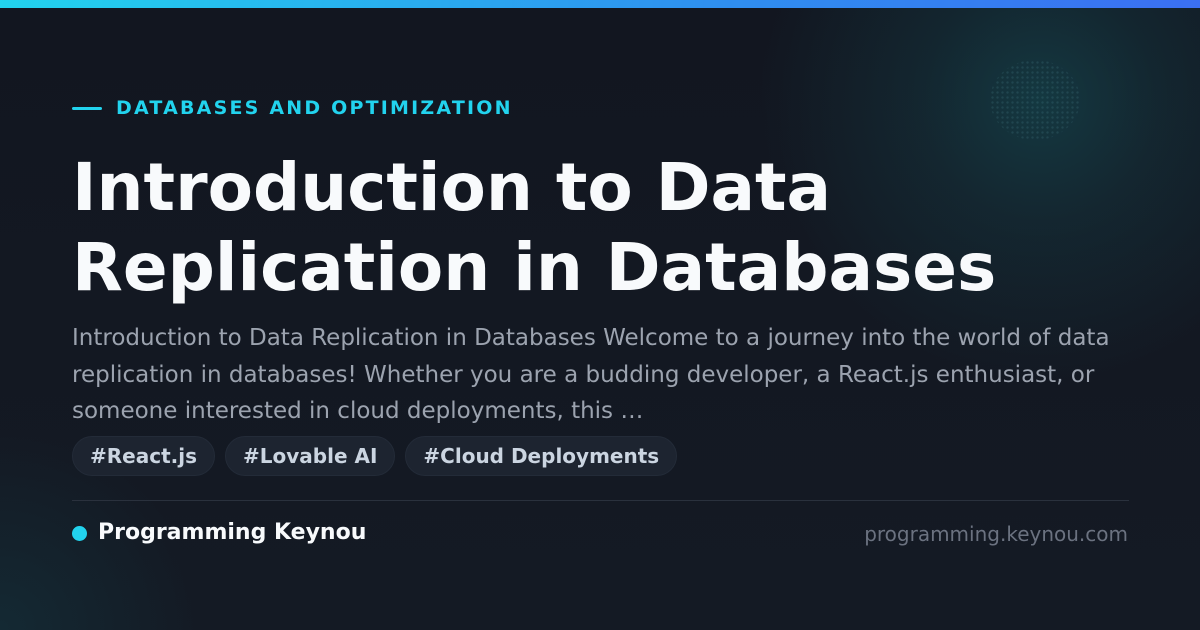 This screenshot has width=1200, height=630. What do you see at coordinates (232, 532) in the screenshot?
I see `brand-name: Programming Keynou` at bounding box center [232, 532].